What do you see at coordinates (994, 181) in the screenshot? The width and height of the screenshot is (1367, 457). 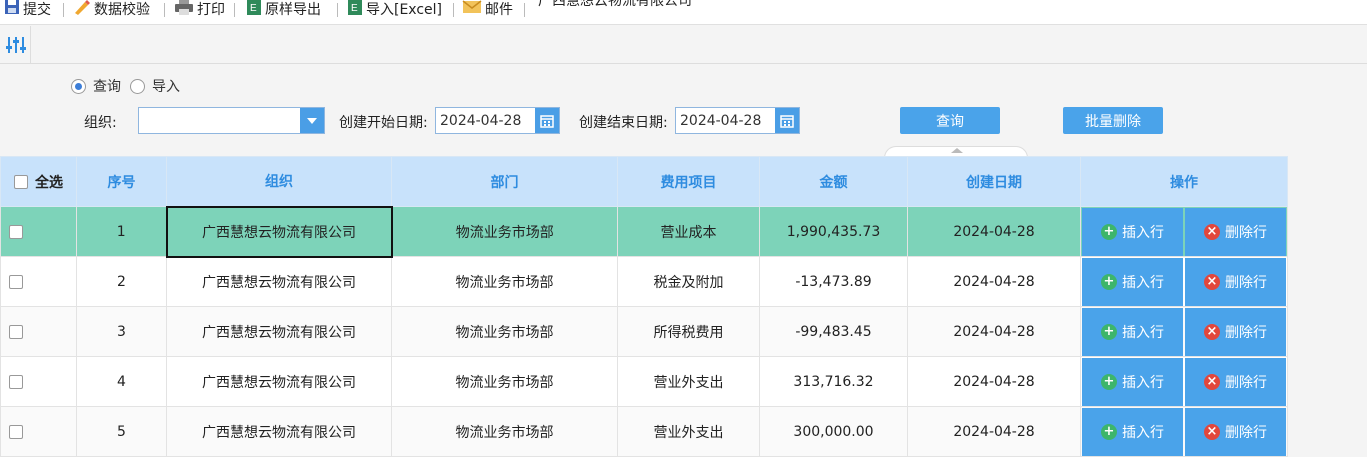 I see `date-header: 创建日期` at bounding box center [994, 181].